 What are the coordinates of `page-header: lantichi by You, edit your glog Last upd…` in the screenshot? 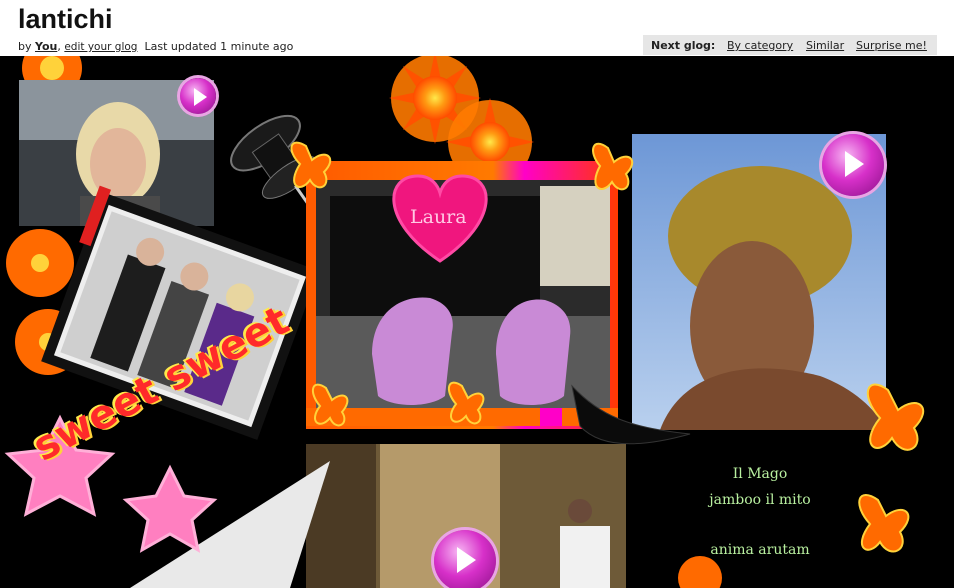 It's located at (477, 28).